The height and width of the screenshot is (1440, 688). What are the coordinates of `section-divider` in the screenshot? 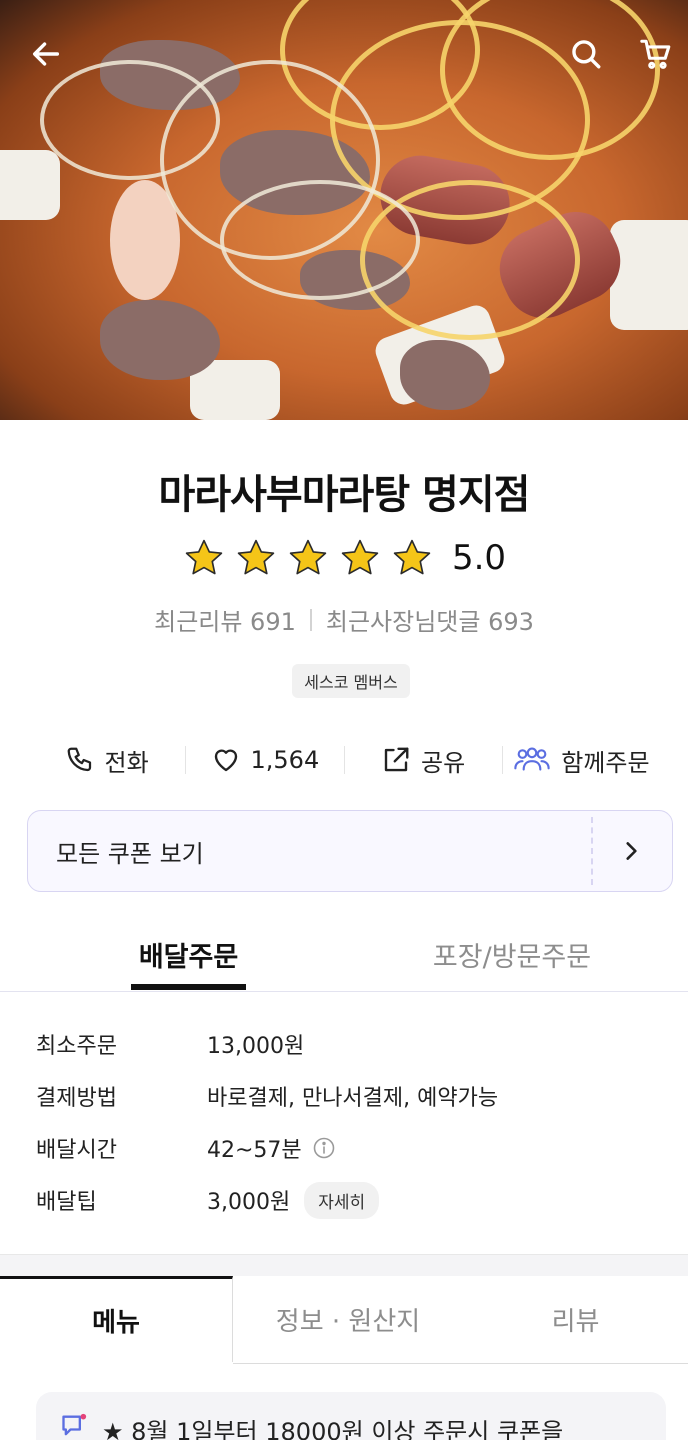 It's located at (344, 1265).